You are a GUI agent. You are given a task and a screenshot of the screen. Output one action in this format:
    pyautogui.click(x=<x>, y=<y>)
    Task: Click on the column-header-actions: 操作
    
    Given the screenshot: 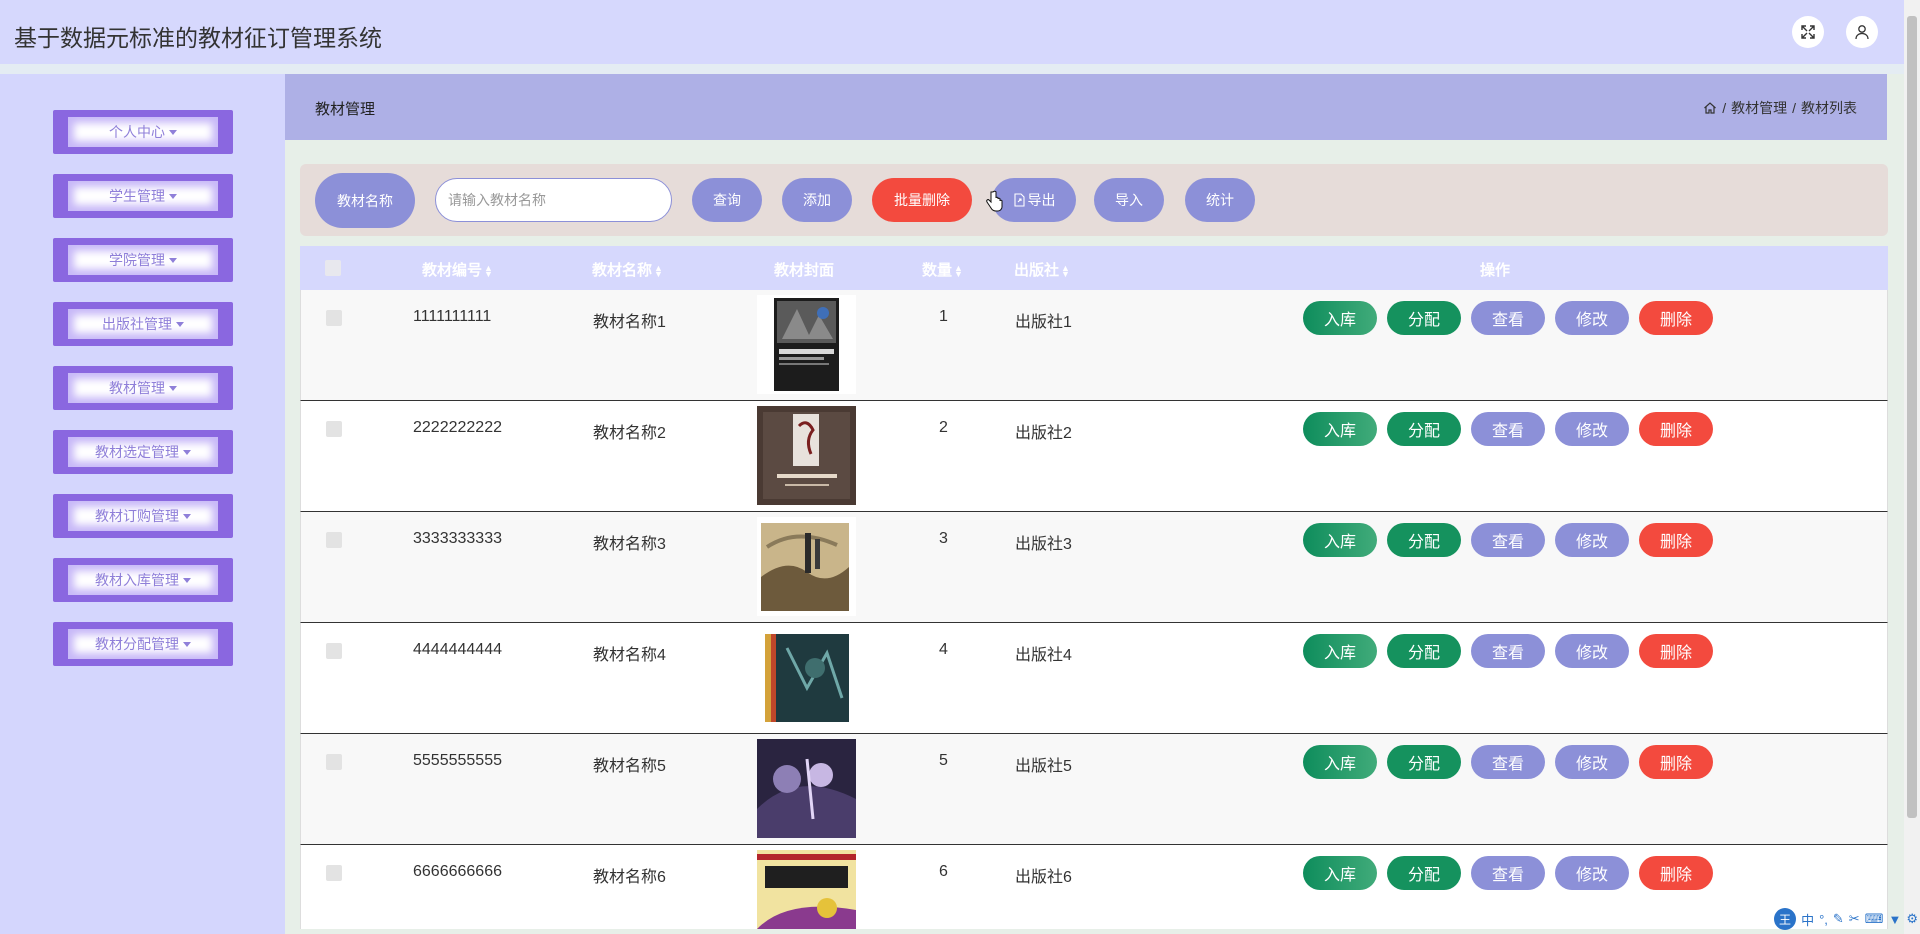 What is the action you would take?
    pyautogui.click(x=1495, y=270)
    